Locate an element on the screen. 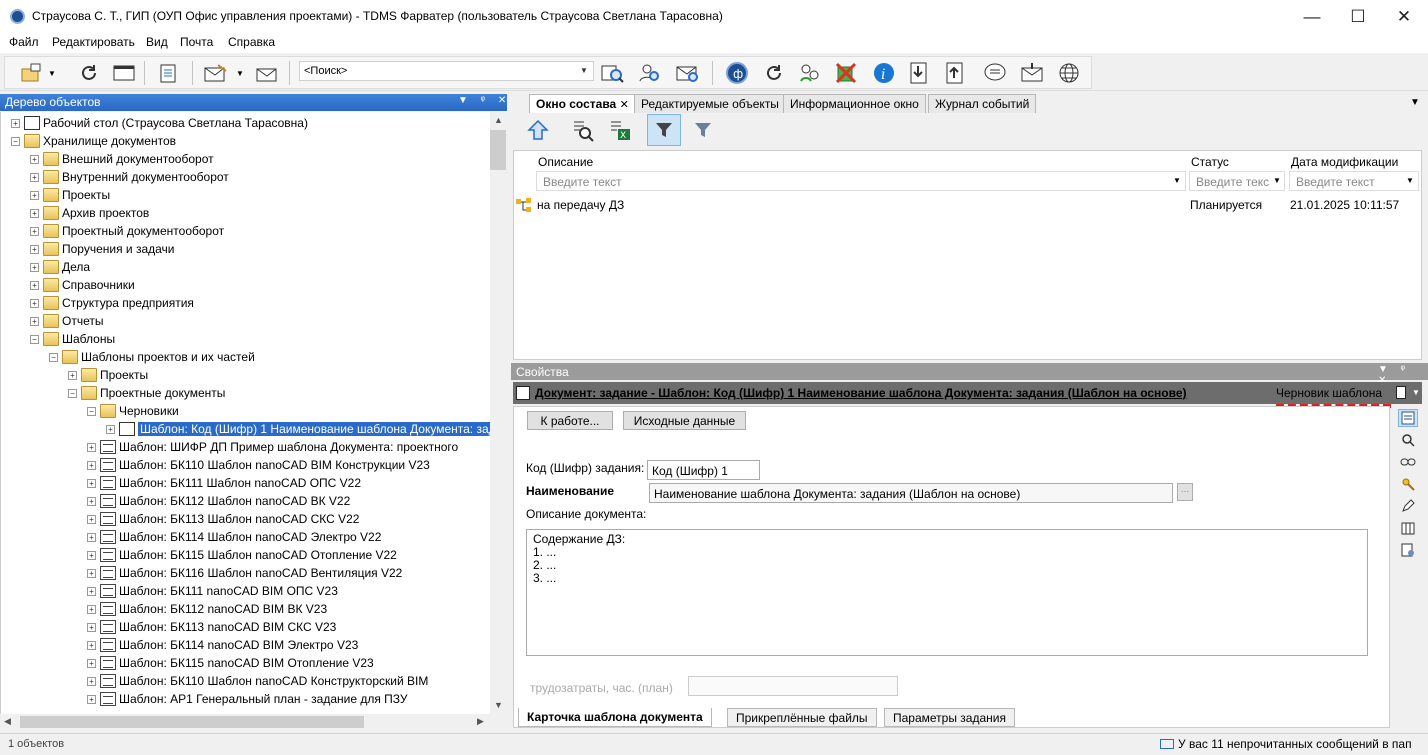 This screenshot has width=1428, height=755. menu-file: Файл is located at coordinates (24, 42).